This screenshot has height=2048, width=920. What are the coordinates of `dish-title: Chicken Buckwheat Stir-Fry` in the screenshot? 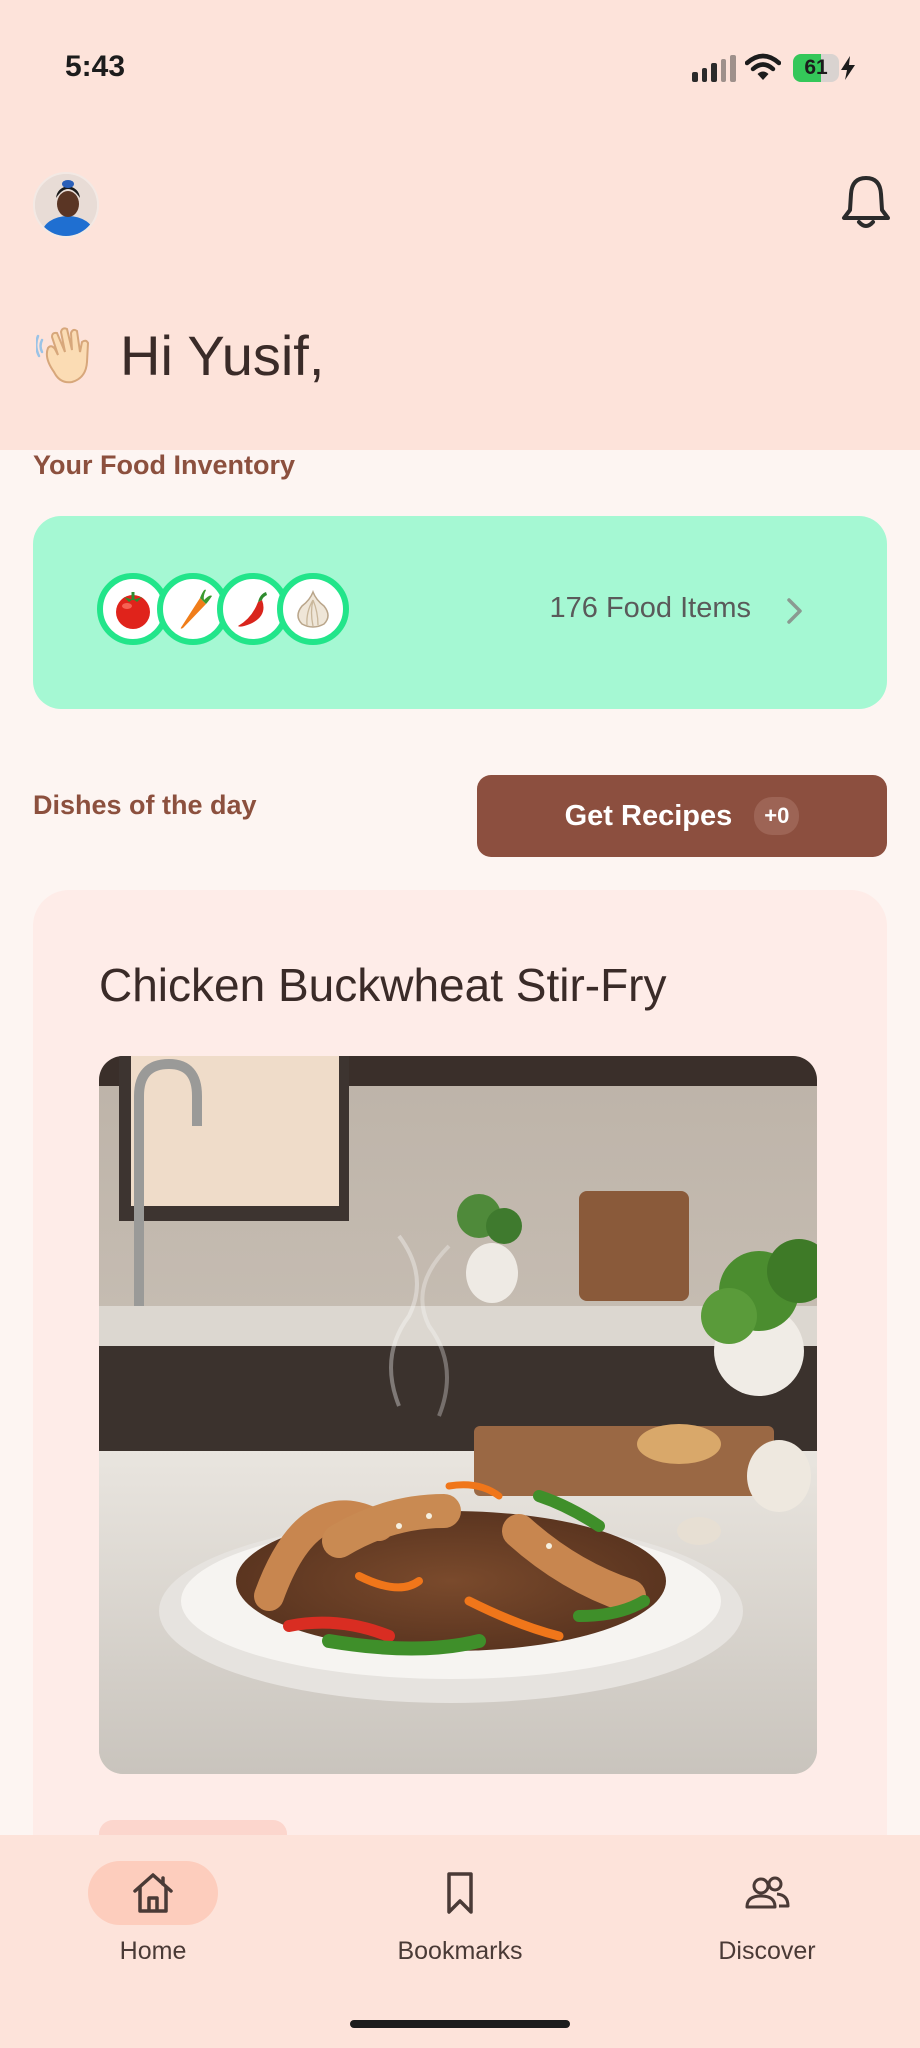 It's located at (383, 985).